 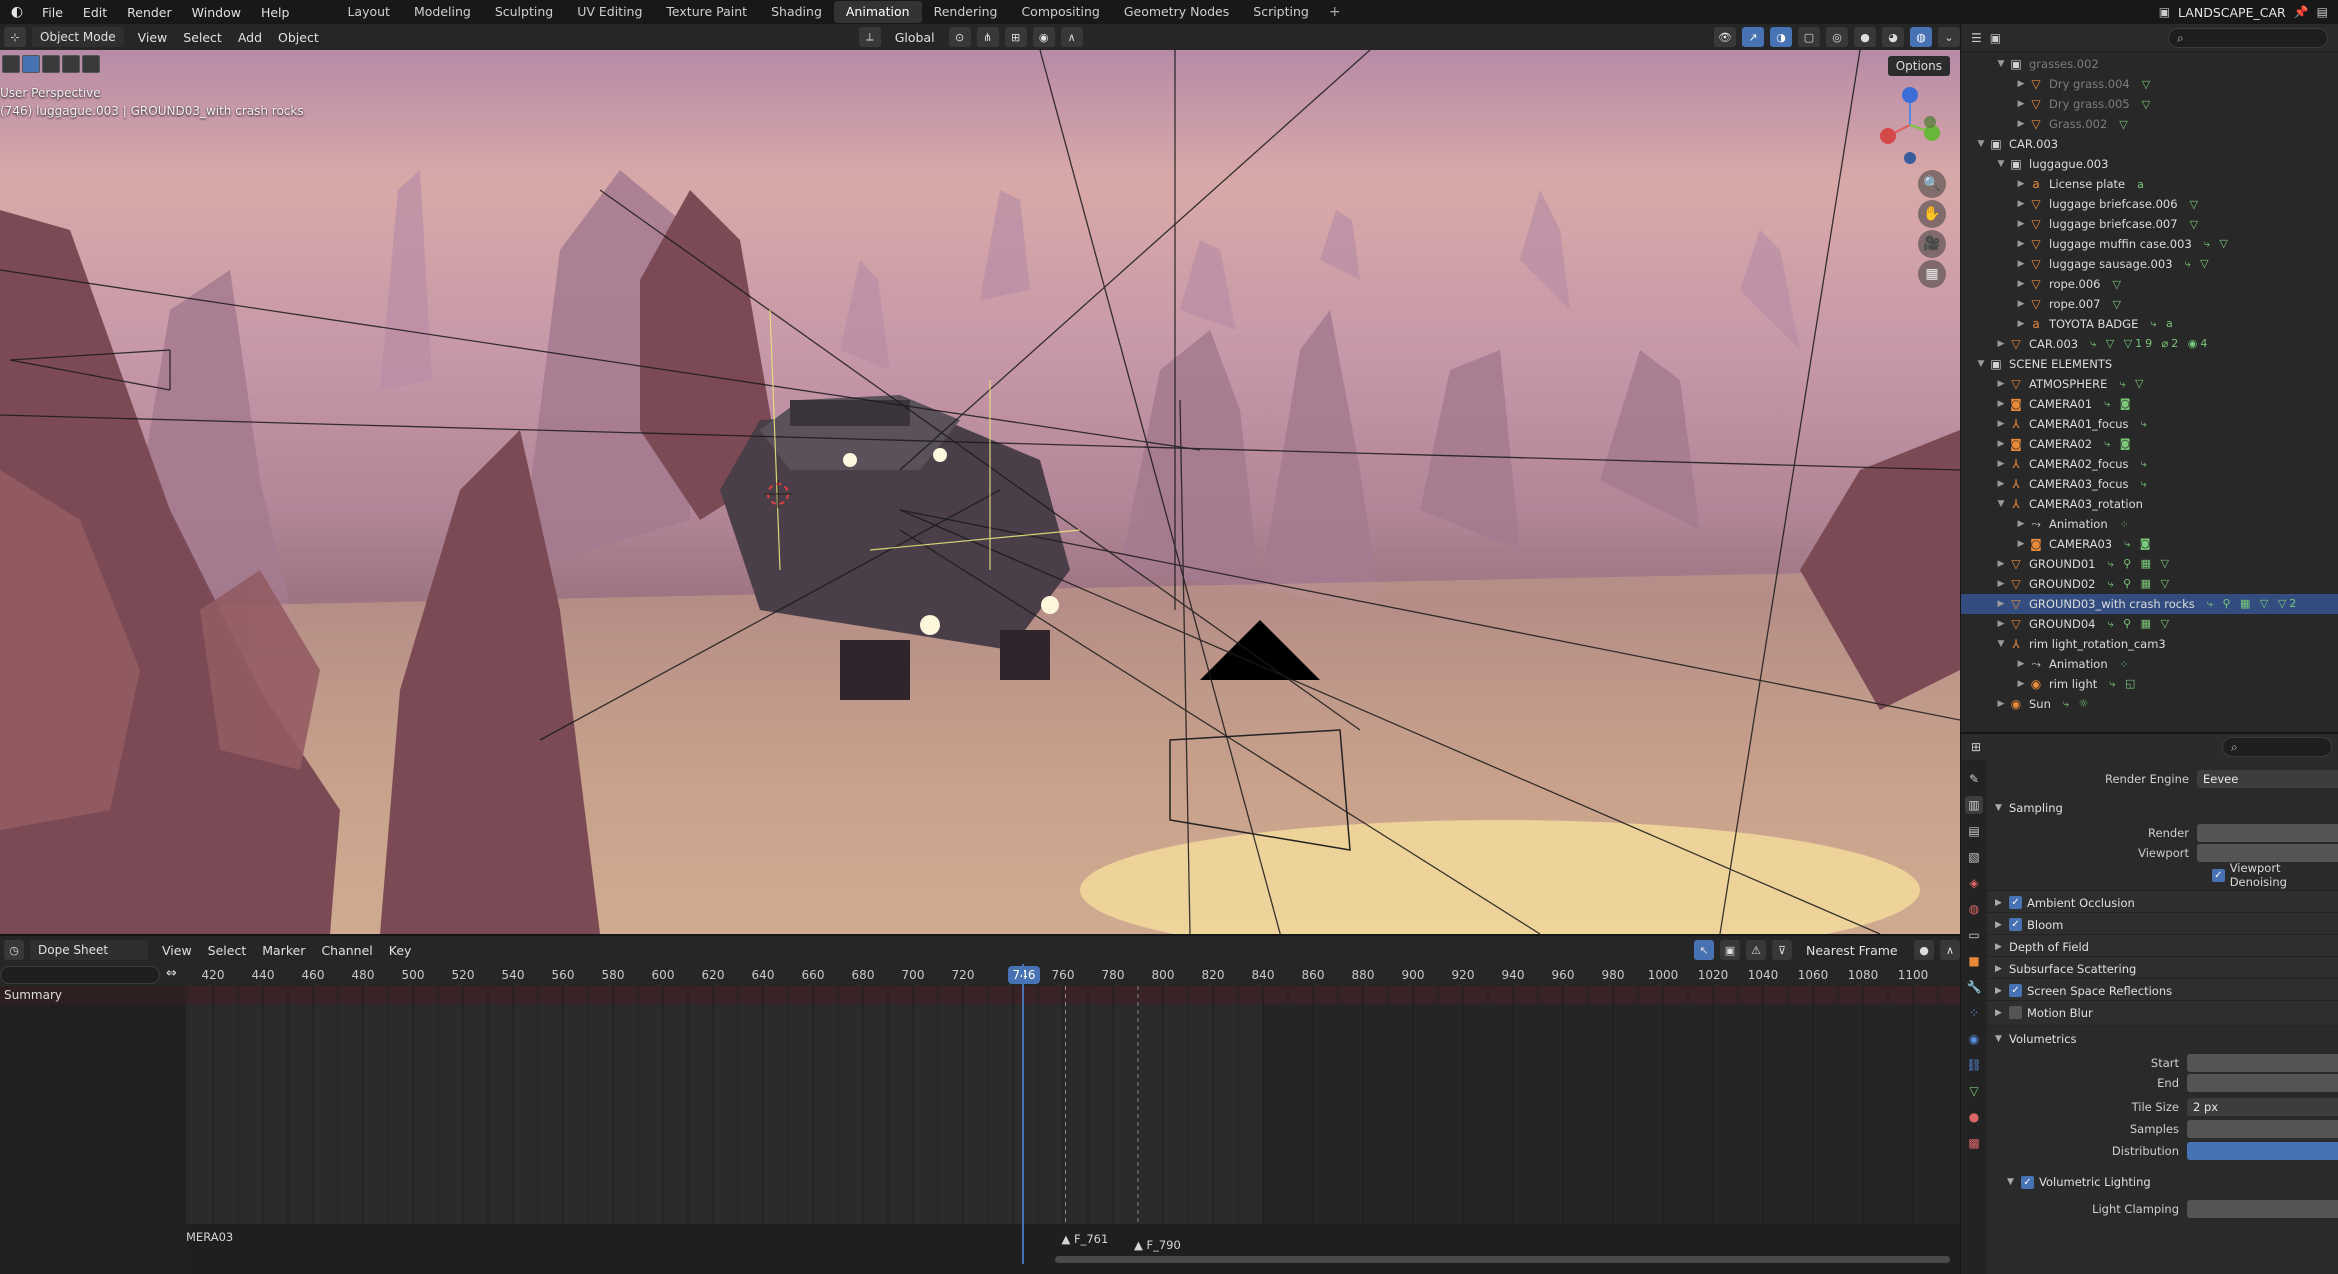 I want to click on tab-scripting: Scripting, so click(x=1281, y=12).